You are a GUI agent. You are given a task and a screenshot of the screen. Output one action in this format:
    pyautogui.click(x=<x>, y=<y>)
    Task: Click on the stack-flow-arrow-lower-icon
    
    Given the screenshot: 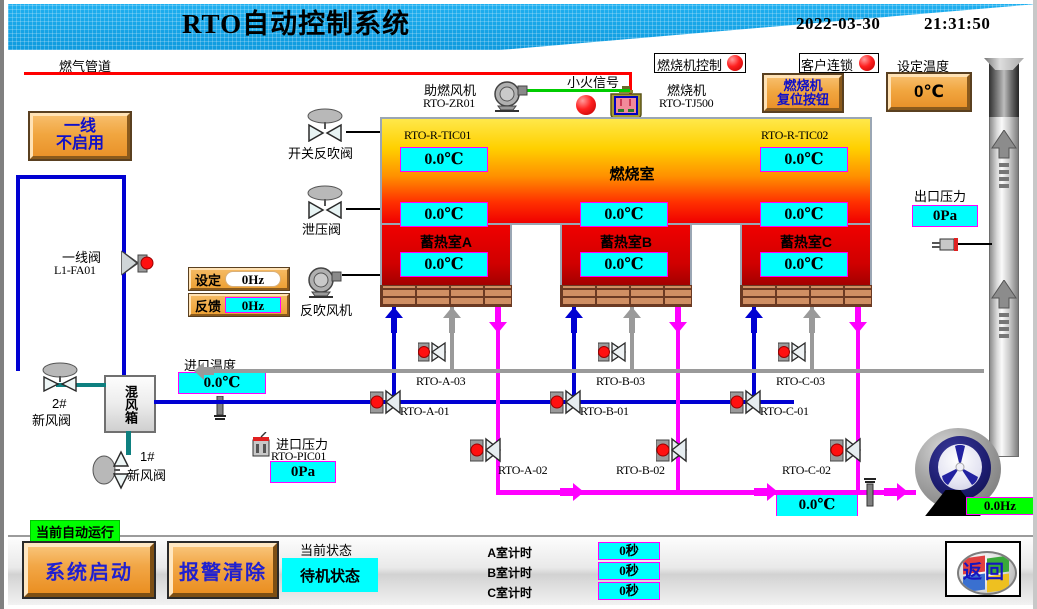 What is the action you would take?
    pyautogui.click(x=1004, y=309)
    